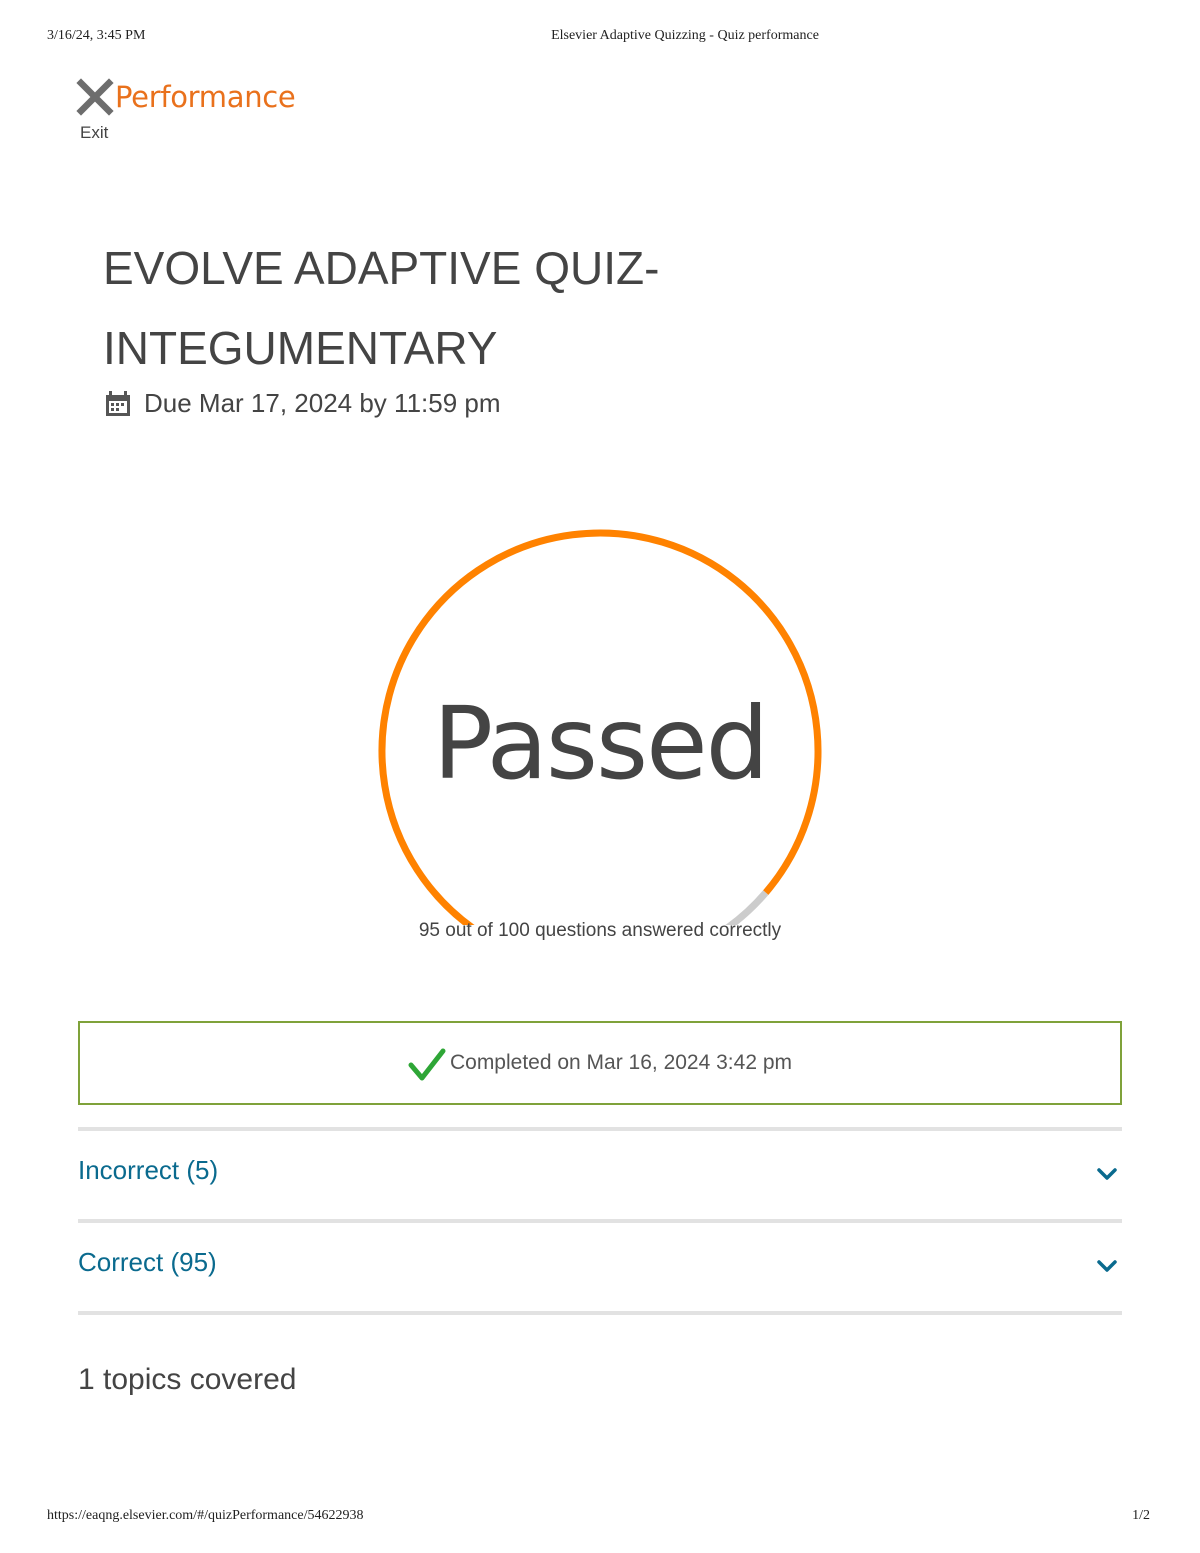 The image size is (1200, 1553). What do you see at coordinates (381, 268) in the screenshot?
I see `quiz-title-line1: EVOLVE ADAPTIVE QUIZ-` at bounding box center [381, 268].